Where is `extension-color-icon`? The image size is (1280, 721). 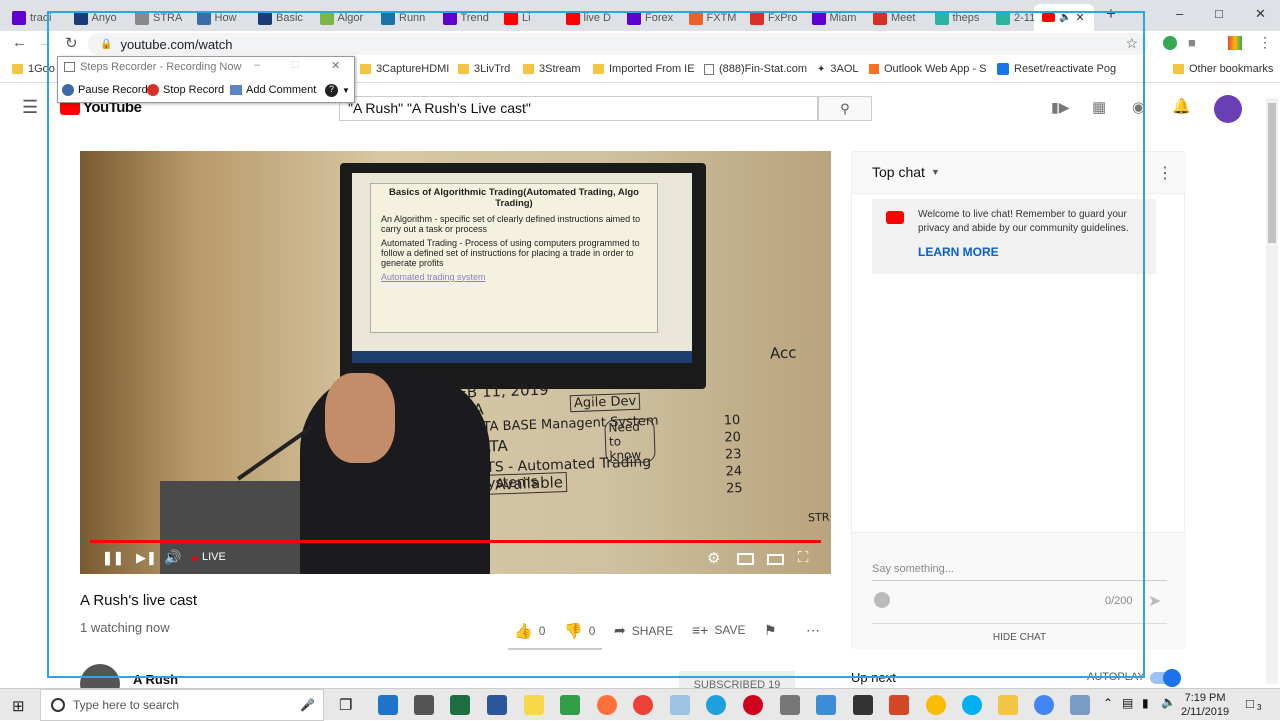 extension-color-icon is located at coordinates (1235, 43).